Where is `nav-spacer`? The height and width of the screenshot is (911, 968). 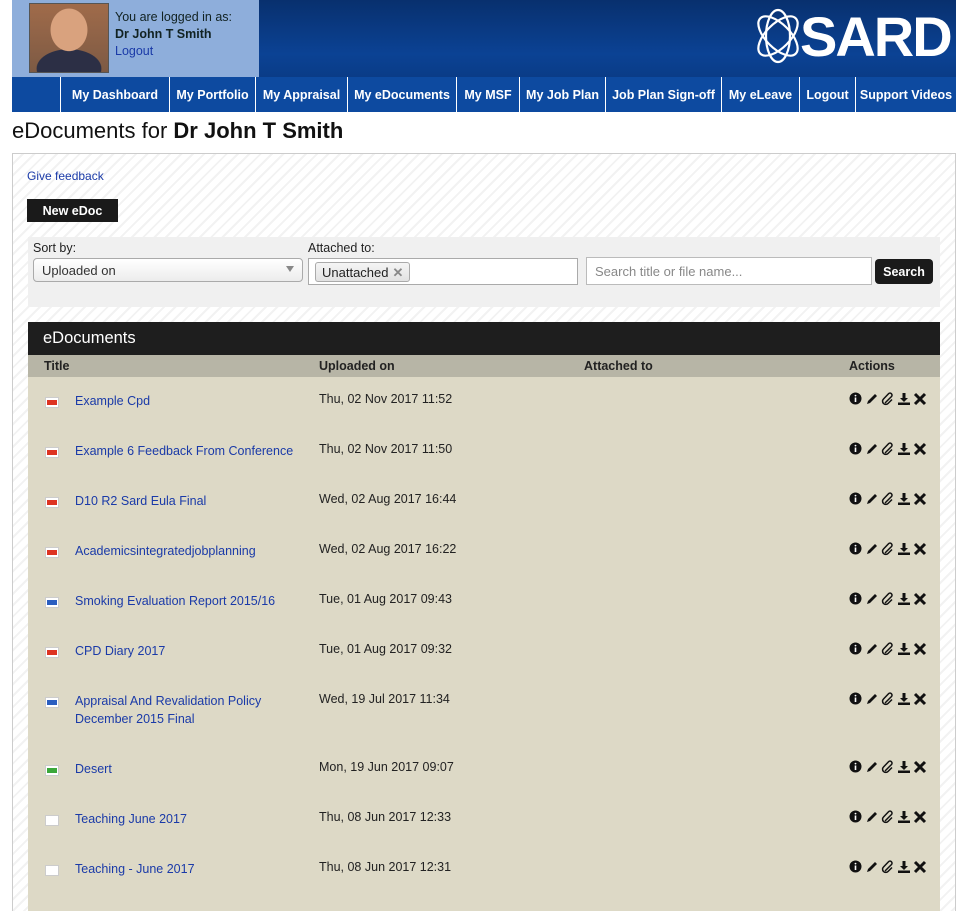 nav-spacer is located at coordinates (36, 94).